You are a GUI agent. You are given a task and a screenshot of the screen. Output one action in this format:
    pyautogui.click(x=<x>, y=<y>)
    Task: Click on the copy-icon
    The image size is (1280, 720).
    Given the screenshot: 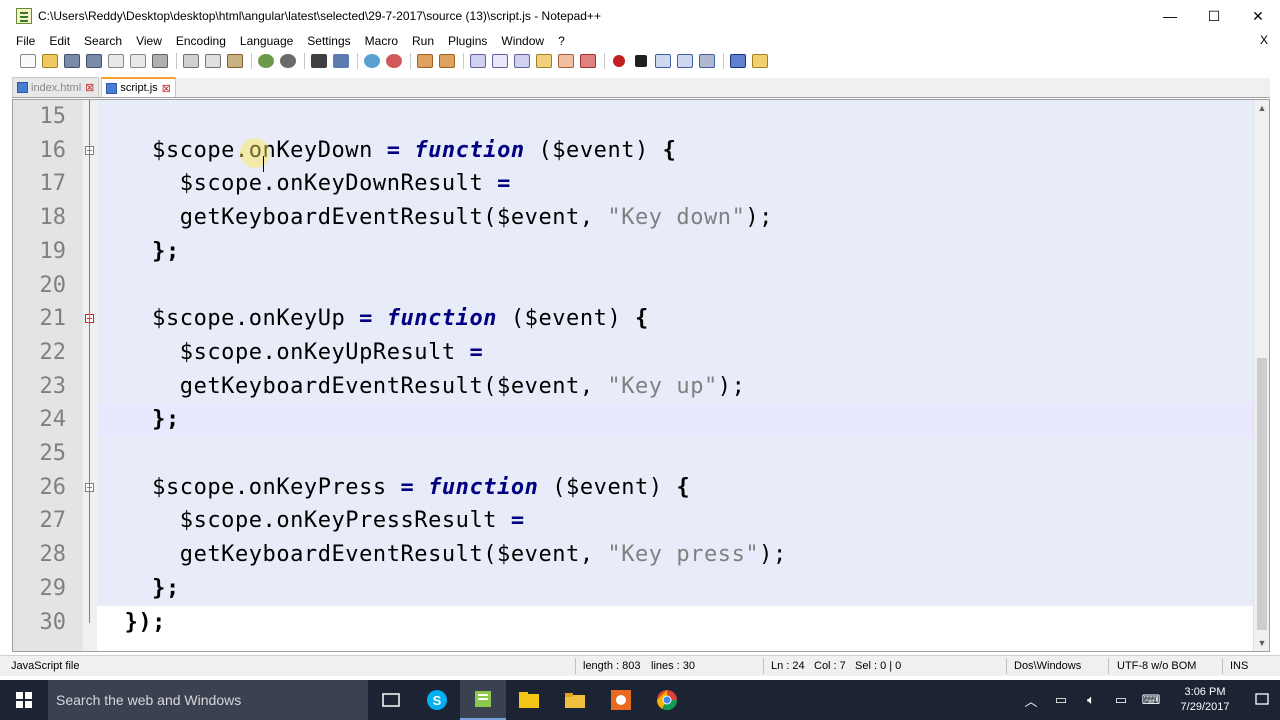 What is the action you would take?
    pyautogui.click(x=213, y=61)
    